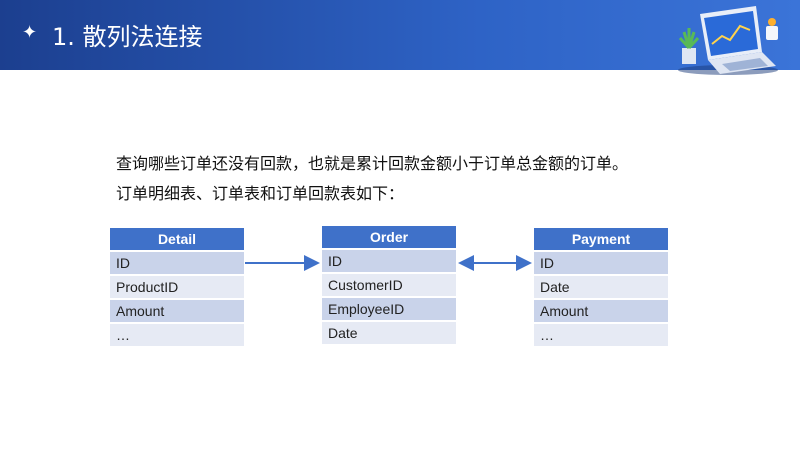 The image size is (800, 450). Describe the element at coordinates (372, 163) in the screenshot. I see `intro-line: 查询哪些订单还没有回款，也就是累计回款金额小于订单总金额的订单。` at that location.